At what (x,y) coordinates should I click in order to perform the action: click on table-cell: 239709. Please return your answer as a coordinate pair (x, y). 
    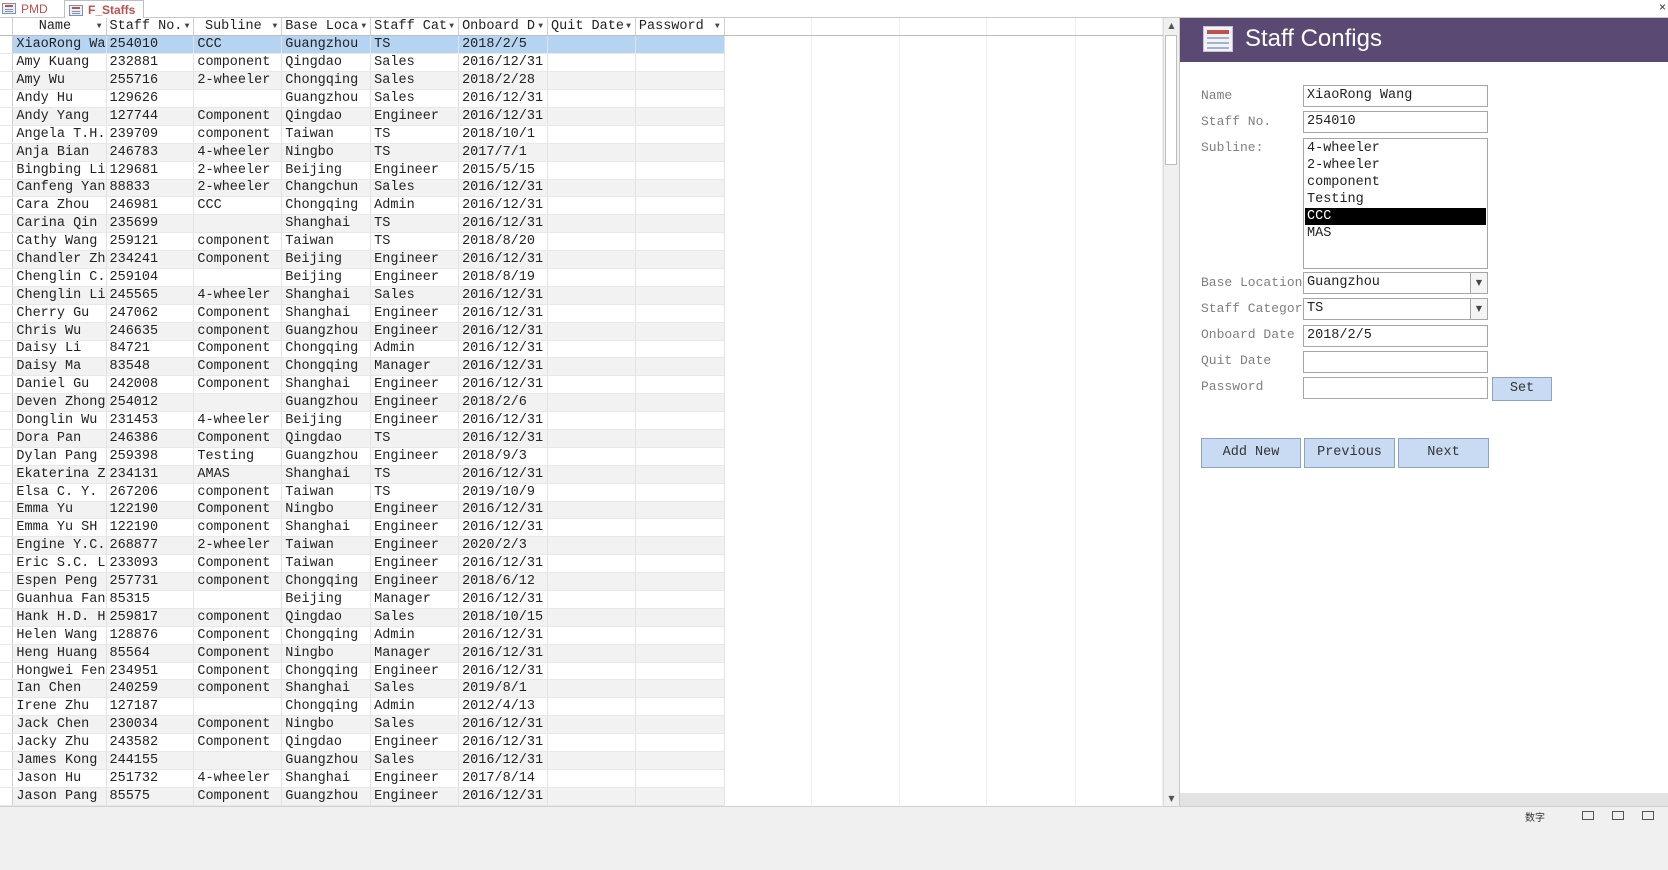
    Looking at the image, I should click on (150, 134).